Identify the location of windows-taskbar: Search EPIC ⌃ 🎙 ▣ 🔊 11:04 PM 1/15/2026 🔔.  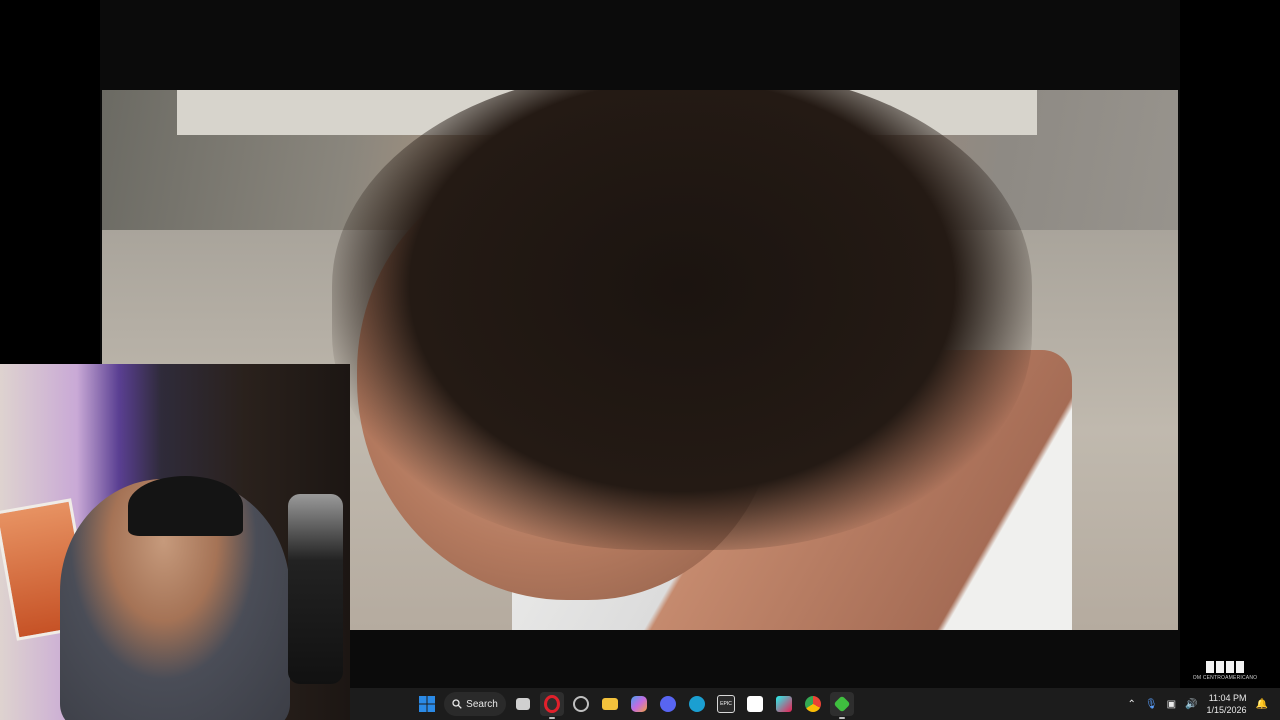
(815, 704).